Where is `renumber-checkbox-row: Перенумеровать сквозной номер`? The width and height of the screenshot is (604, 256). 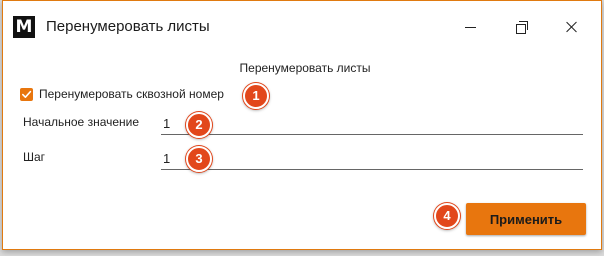
renumber-checkbox-row: Перенумеровать сквозной номер is located at coordinates (122, 94).